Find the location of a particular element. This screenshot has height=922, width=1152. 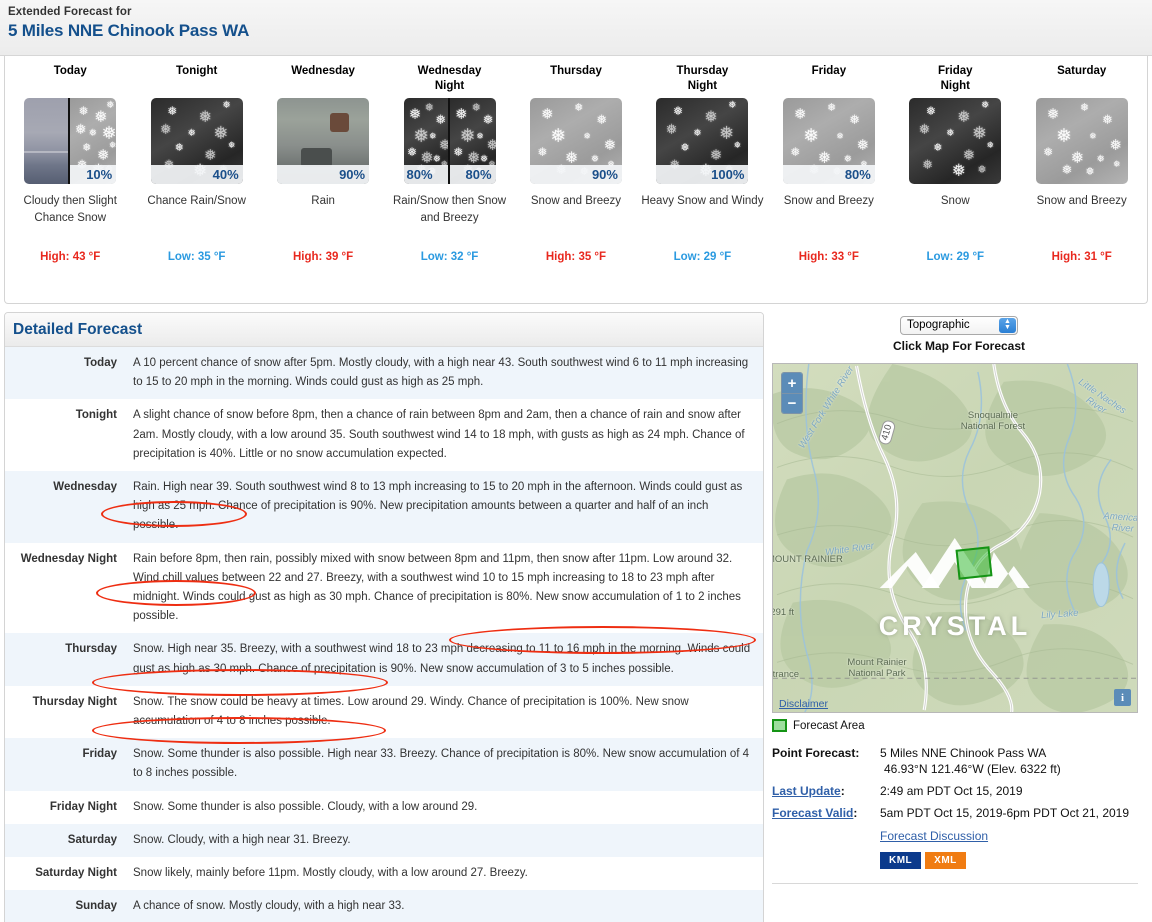

kml-button: KML is located at coordinates (901, 860).